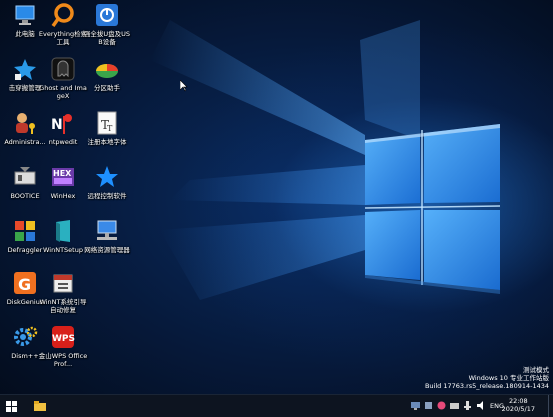 Image resolution: width=553 pixels, height=417 pixels. I want to click on show-desktop-button, so click(550, 406).